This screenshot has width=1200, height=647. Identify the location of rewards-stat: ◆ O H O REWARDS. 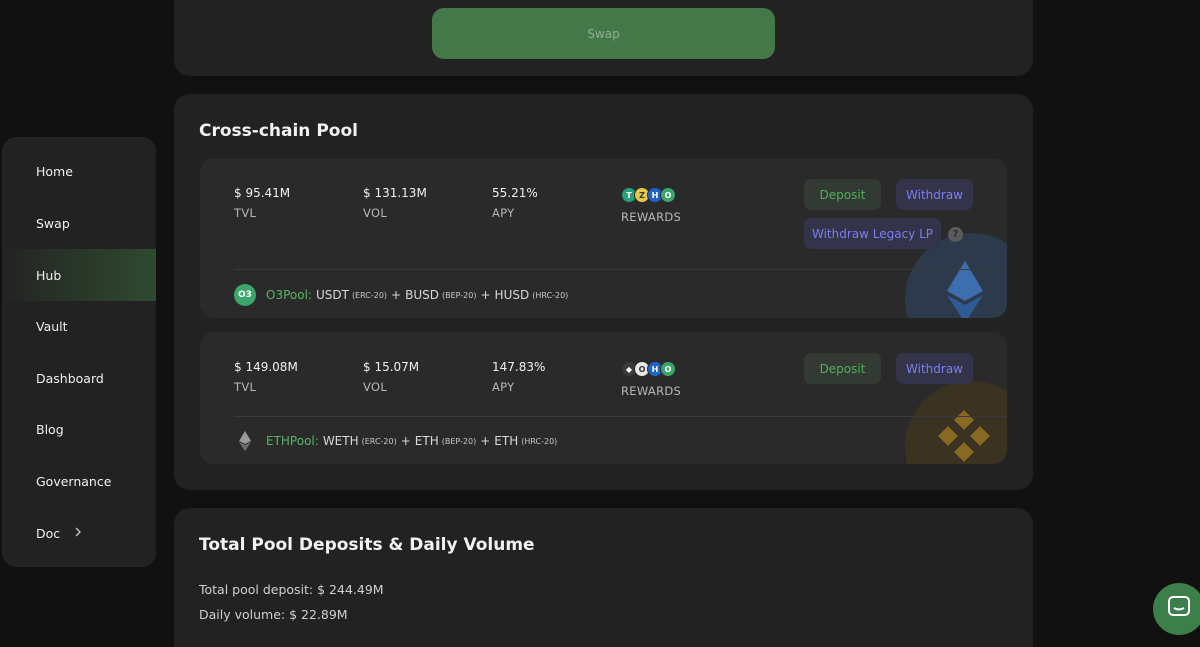
(651, 379).